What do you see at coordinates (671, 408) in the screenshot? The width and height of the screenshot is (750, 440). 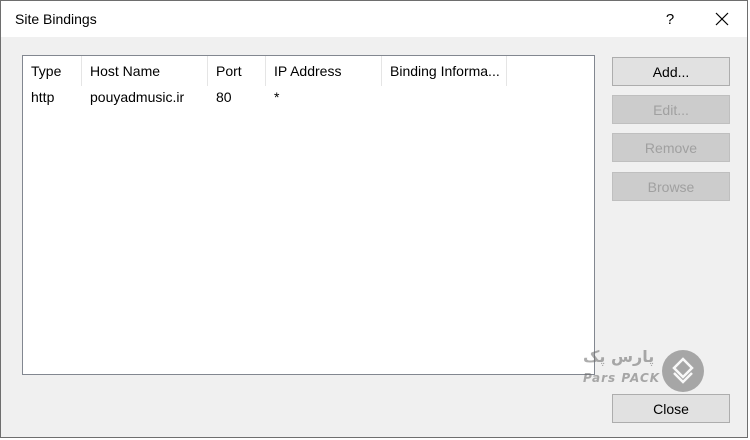 I see `close-button: Close` at bounding box center [671, 408].